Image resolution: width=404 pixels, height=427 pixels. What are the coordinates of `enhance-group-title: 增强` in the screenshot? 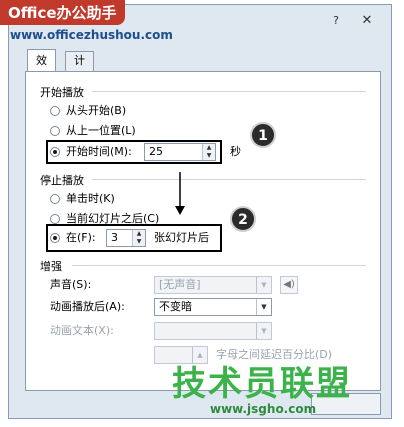 It's located at (51, 266).